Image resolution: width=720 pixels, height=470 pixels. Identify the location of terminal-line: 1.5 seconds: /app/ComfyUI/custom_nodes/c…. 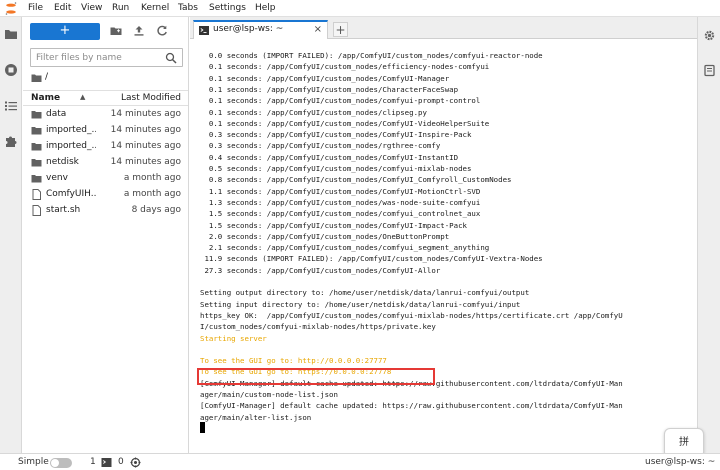
(340, 214).